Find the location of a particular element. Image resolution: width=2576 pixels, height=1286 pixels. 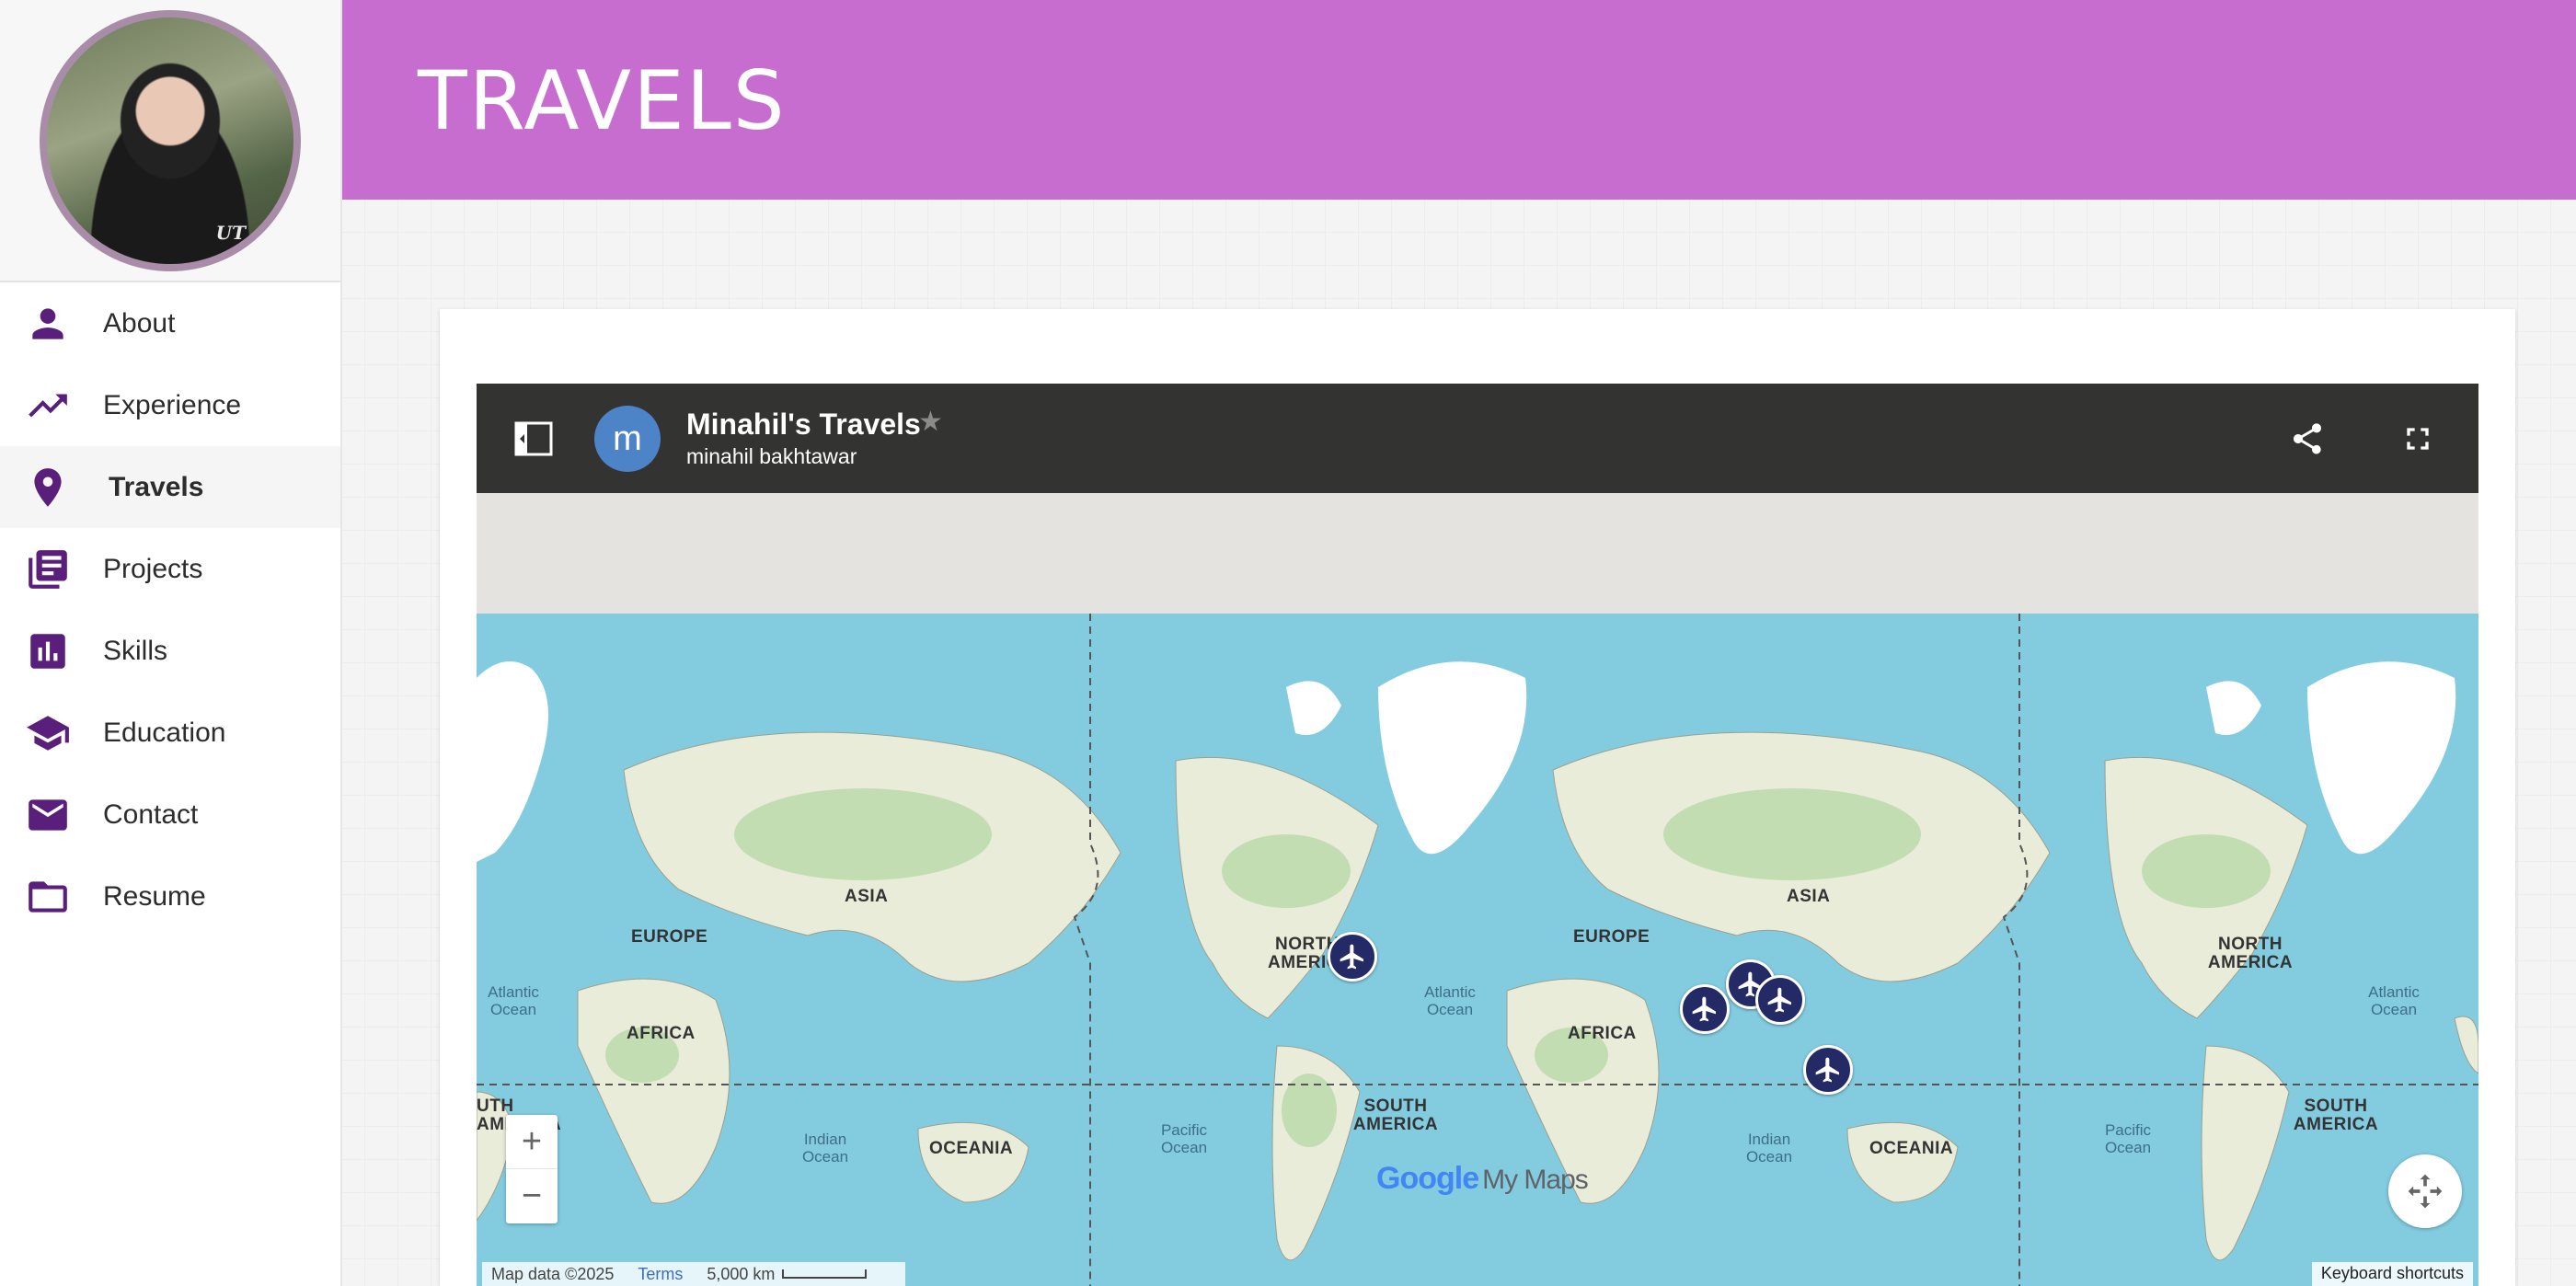

library-books-icon is located at coordinates (48, 569).